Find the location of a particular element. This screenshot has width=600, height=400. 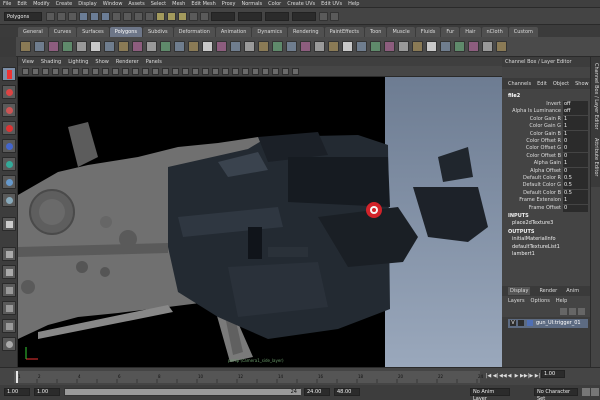

menu-window: Window is located at coordinates (113, 4).